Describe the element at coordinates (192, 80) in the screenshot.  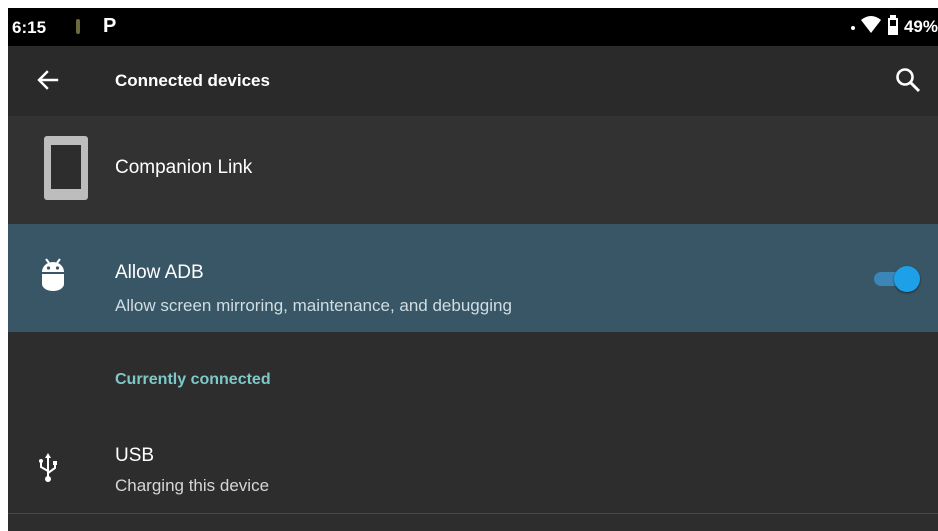
I see `page-title: Connected devices` at that location.